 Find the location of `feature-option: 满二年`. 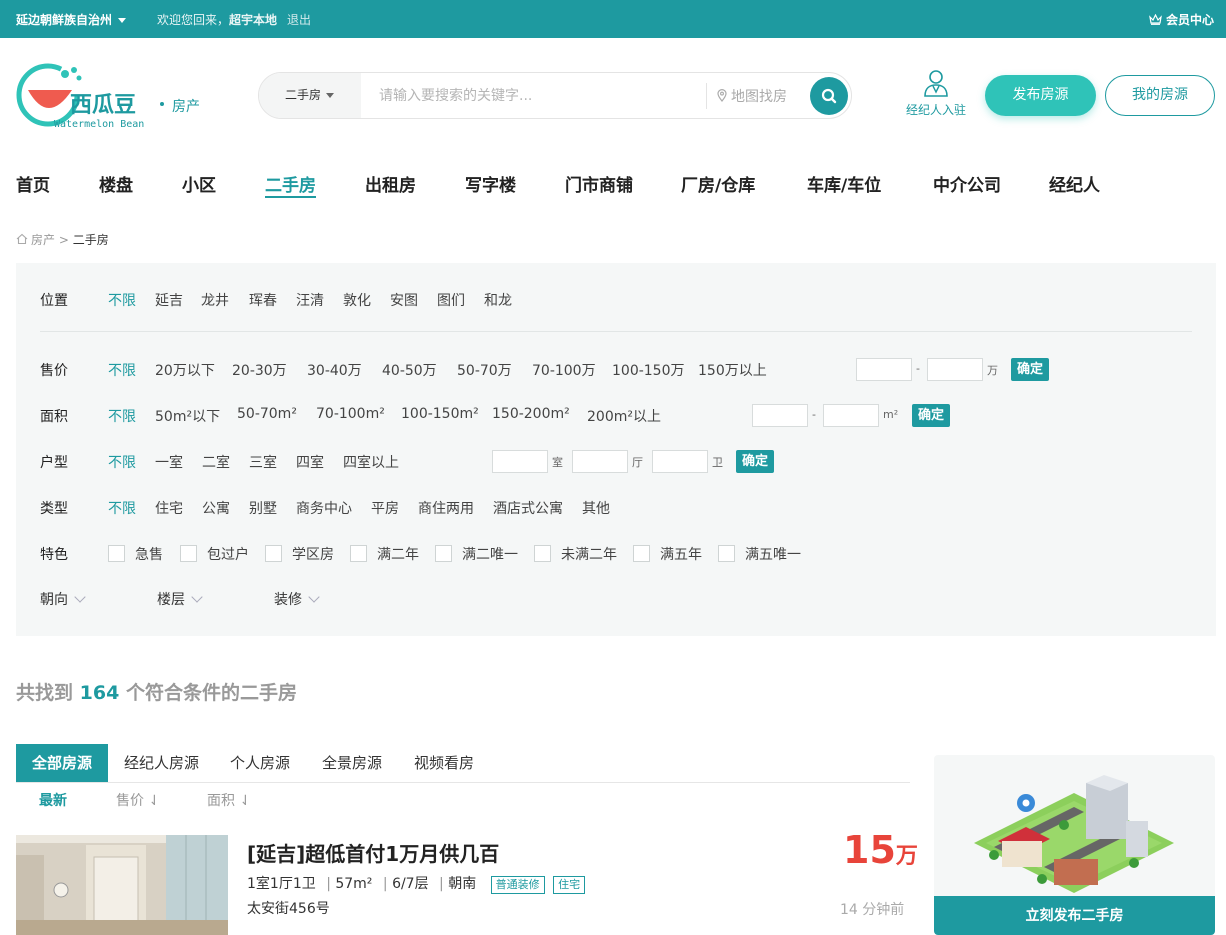

feature-option: 满二年 is located at coordinates (398, 554).